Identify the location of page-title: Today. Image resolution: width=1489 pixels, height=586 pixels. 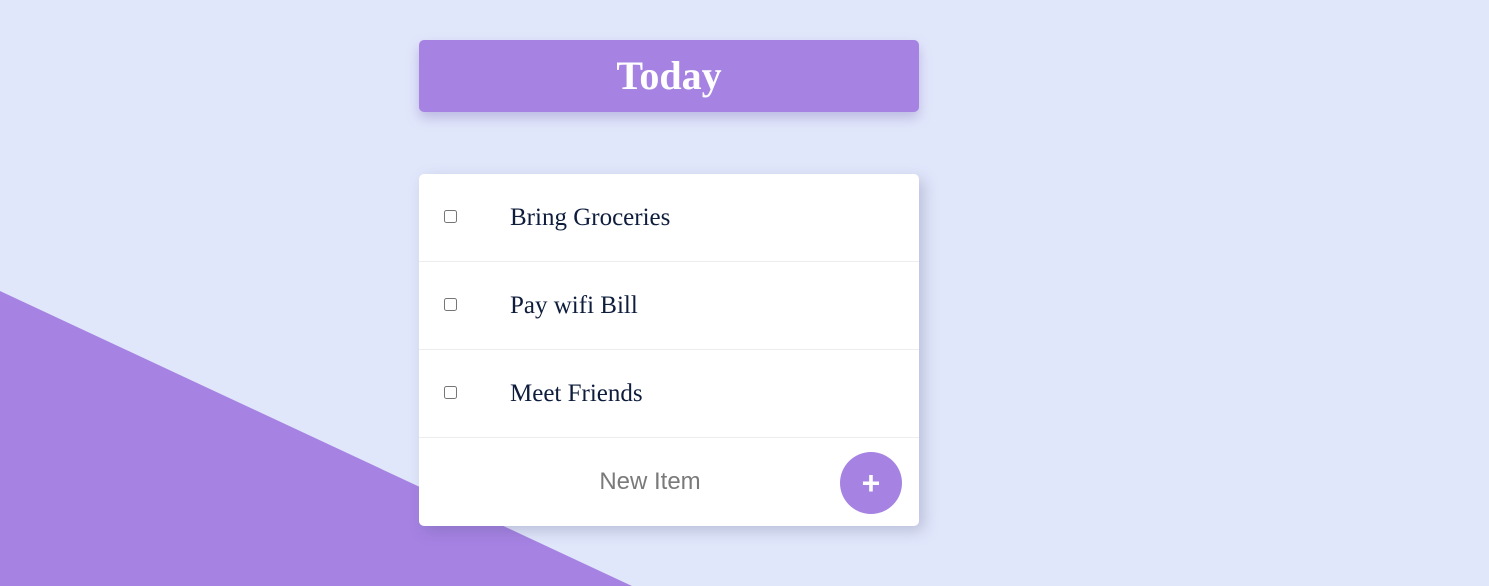
(669, 75).